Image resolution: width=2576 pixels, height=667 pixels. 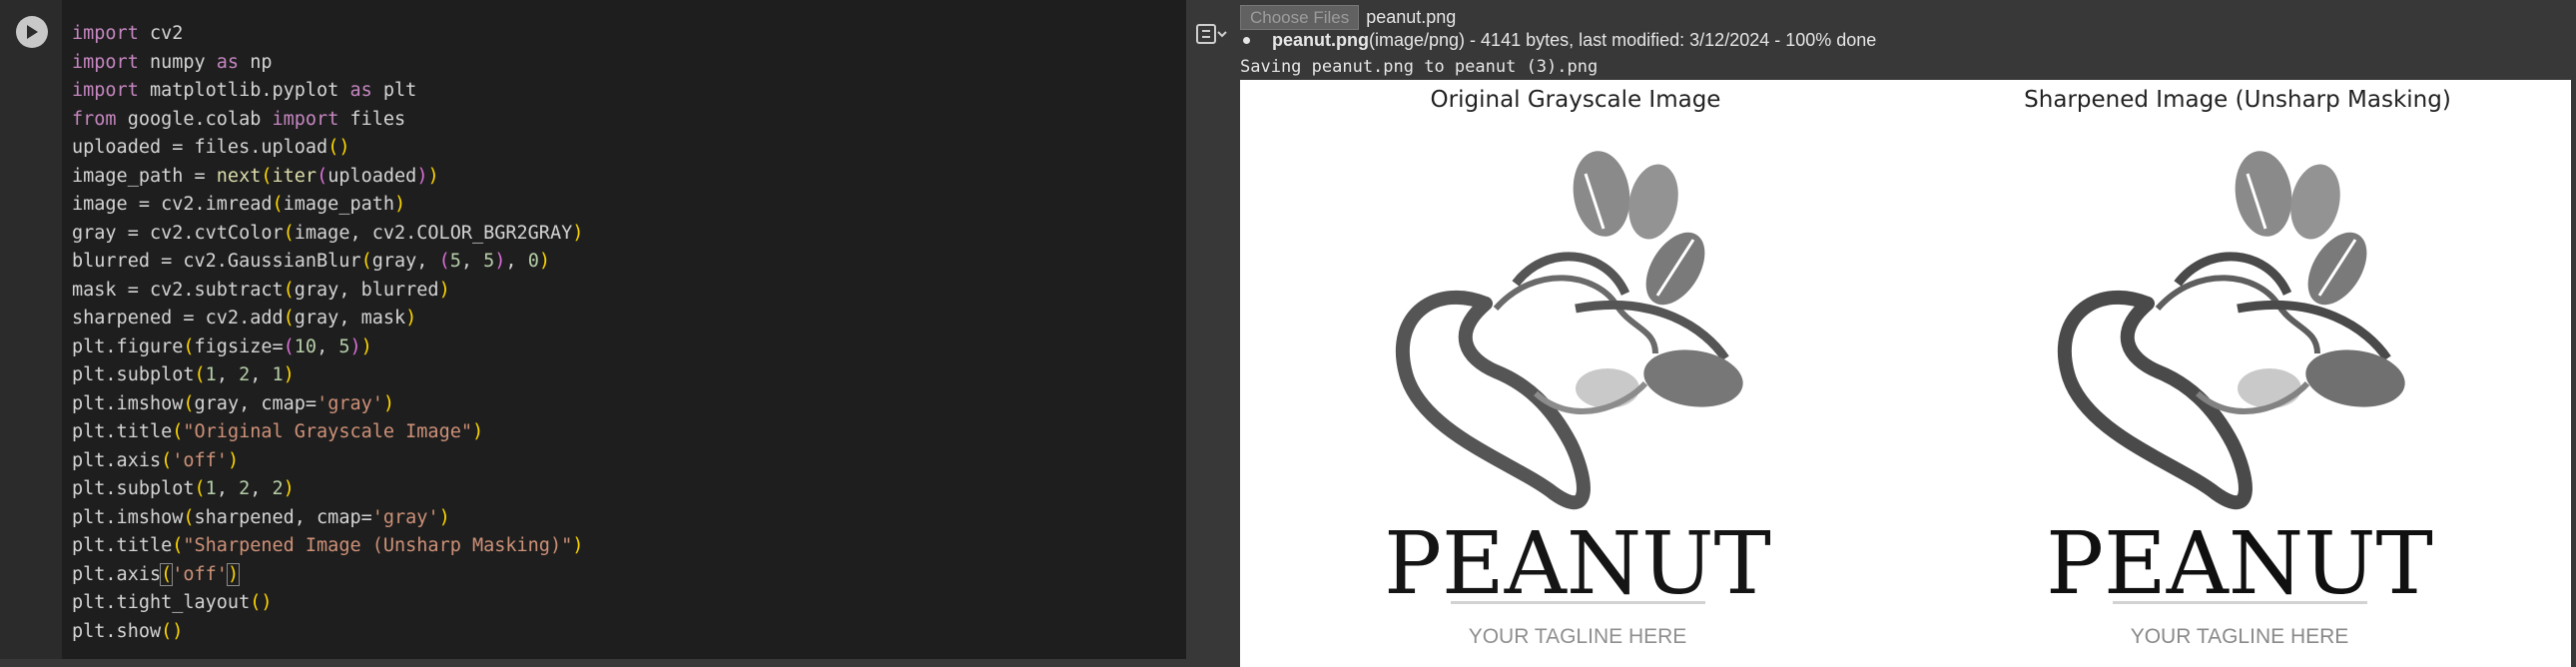 What do you see at coordinates (177, 62) in the screenshot?
I see `code-token: numpy` at bounding box center [177, 62].